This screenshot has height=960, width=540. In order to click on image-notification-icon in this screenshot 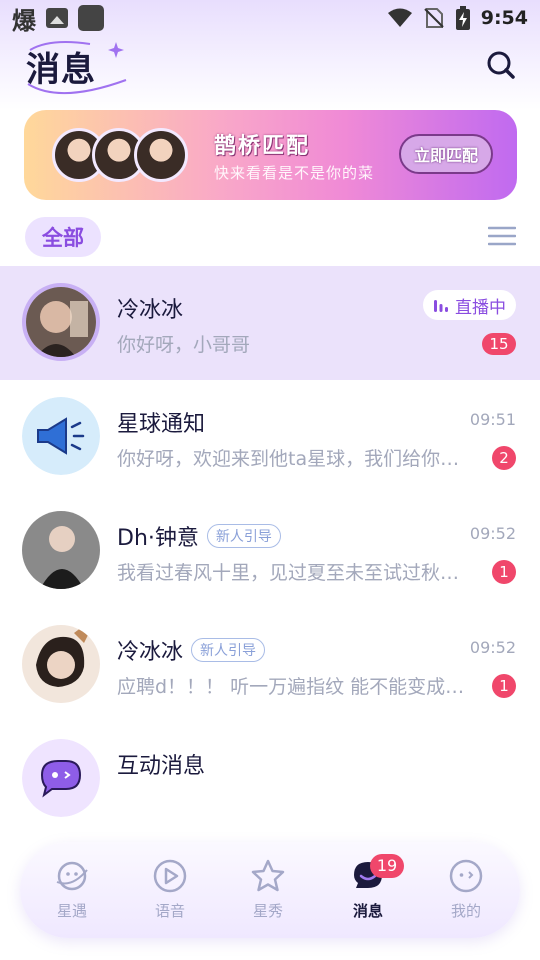, I will do `click(57, 18)`.